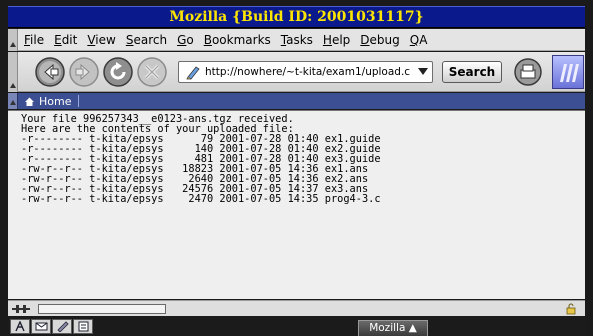  Describe the element at coordinates (102, 309) in the screenshot. I see `progress-meter` at that location.